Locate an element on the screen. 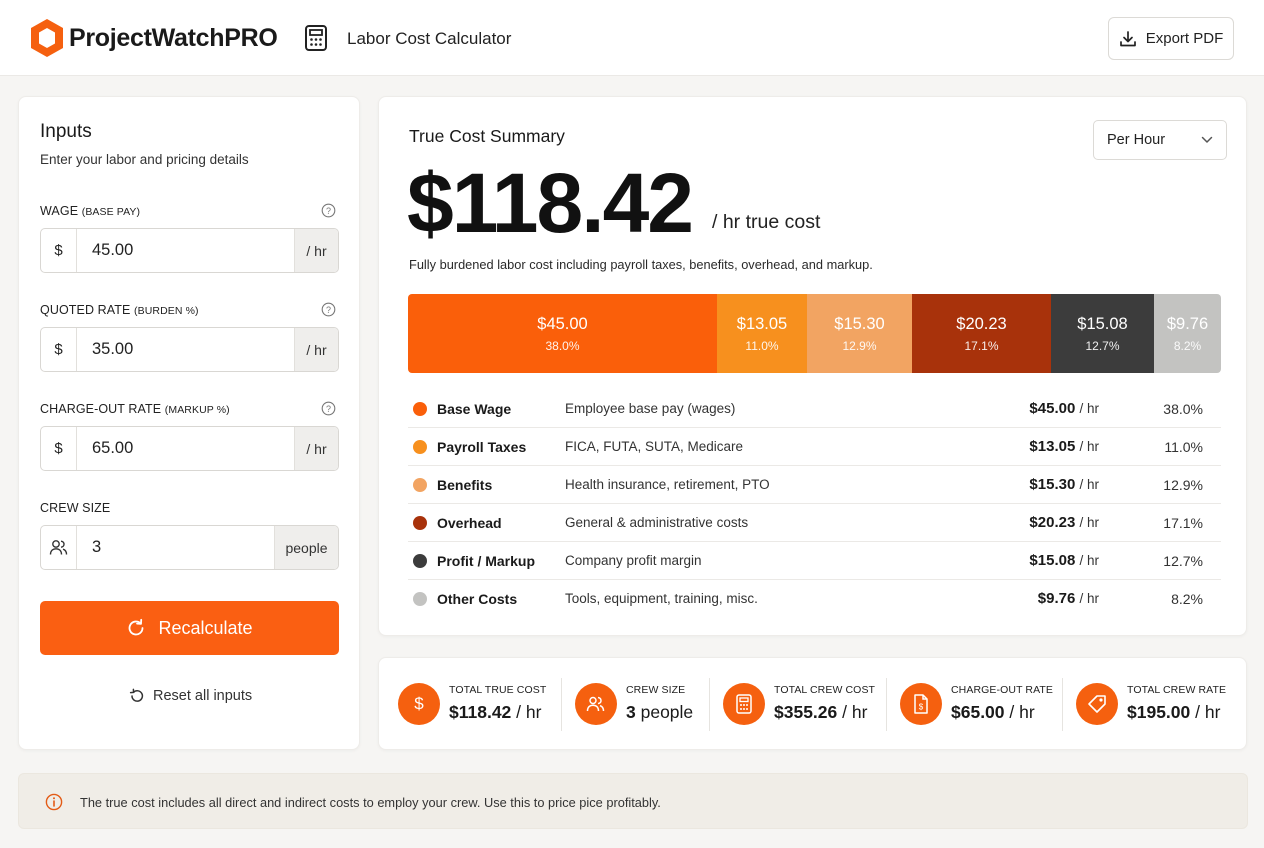 Image resolution: width=1264 pixels, height=848 pixels. wage-currency: $ is located at coordinates (59, 250).